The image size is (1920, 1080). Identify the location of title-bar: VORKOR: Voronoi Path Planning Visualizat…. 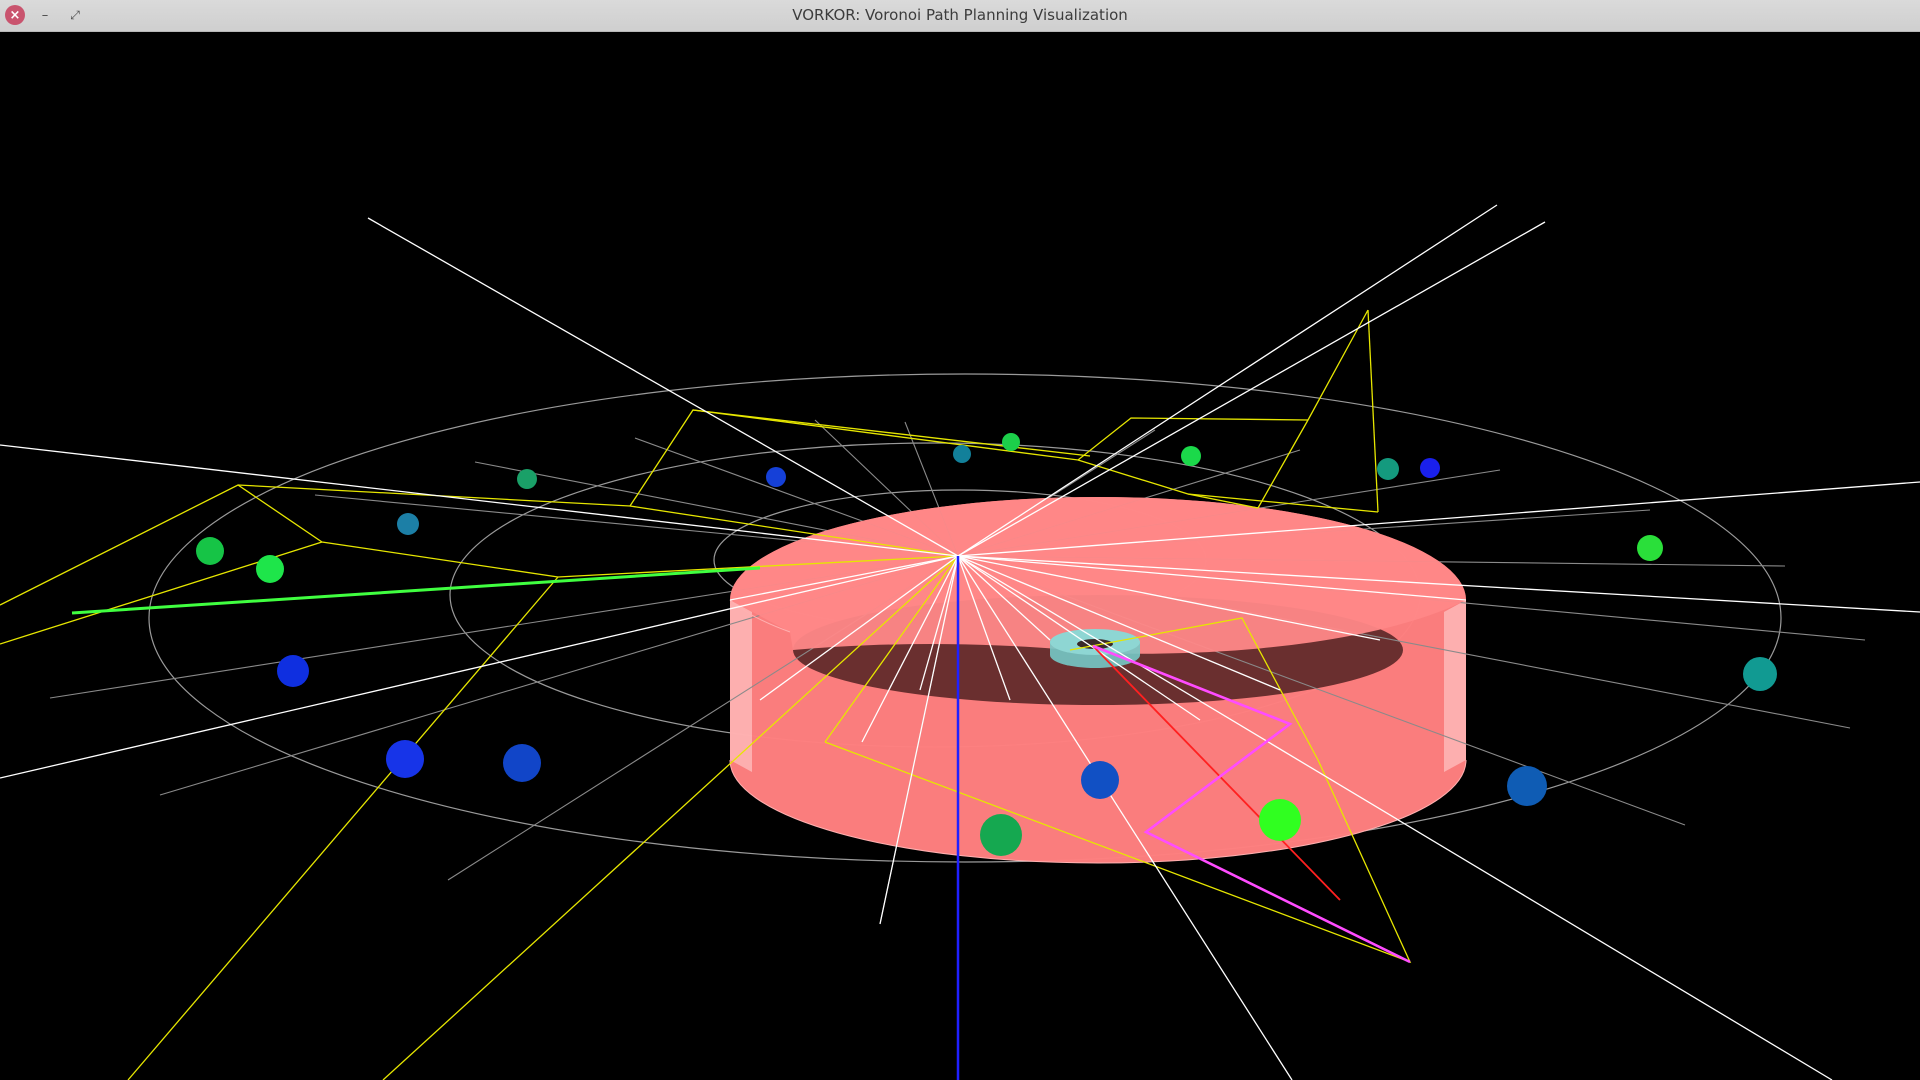
(960, 16).